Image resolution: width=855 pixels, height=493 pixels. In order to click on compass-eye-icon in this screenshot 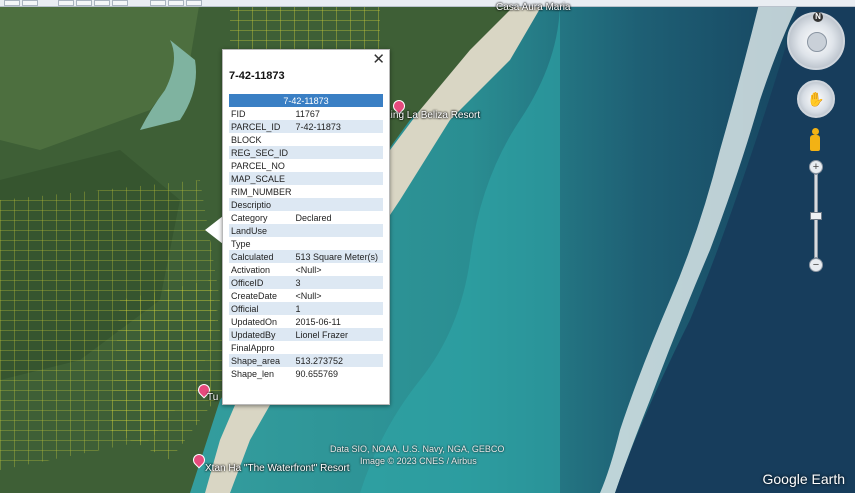, I will do `click(817, 42)`.